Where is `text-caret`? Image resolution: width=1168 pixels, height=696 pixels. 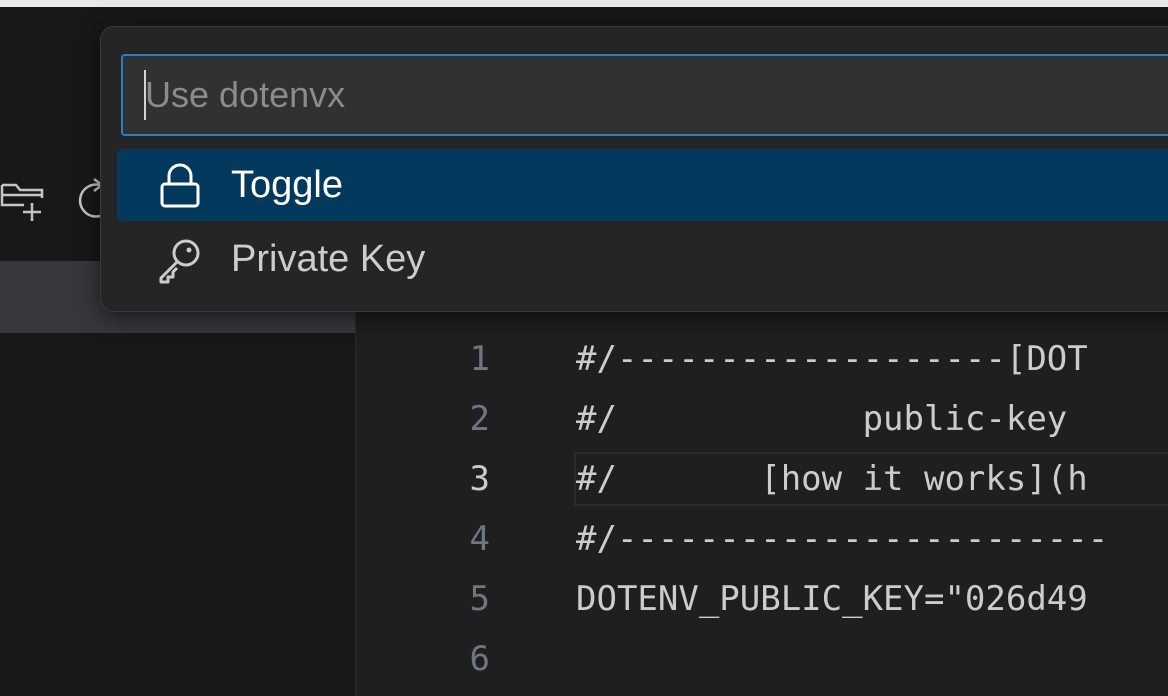
text-caret is located at coordinates (145, 95).